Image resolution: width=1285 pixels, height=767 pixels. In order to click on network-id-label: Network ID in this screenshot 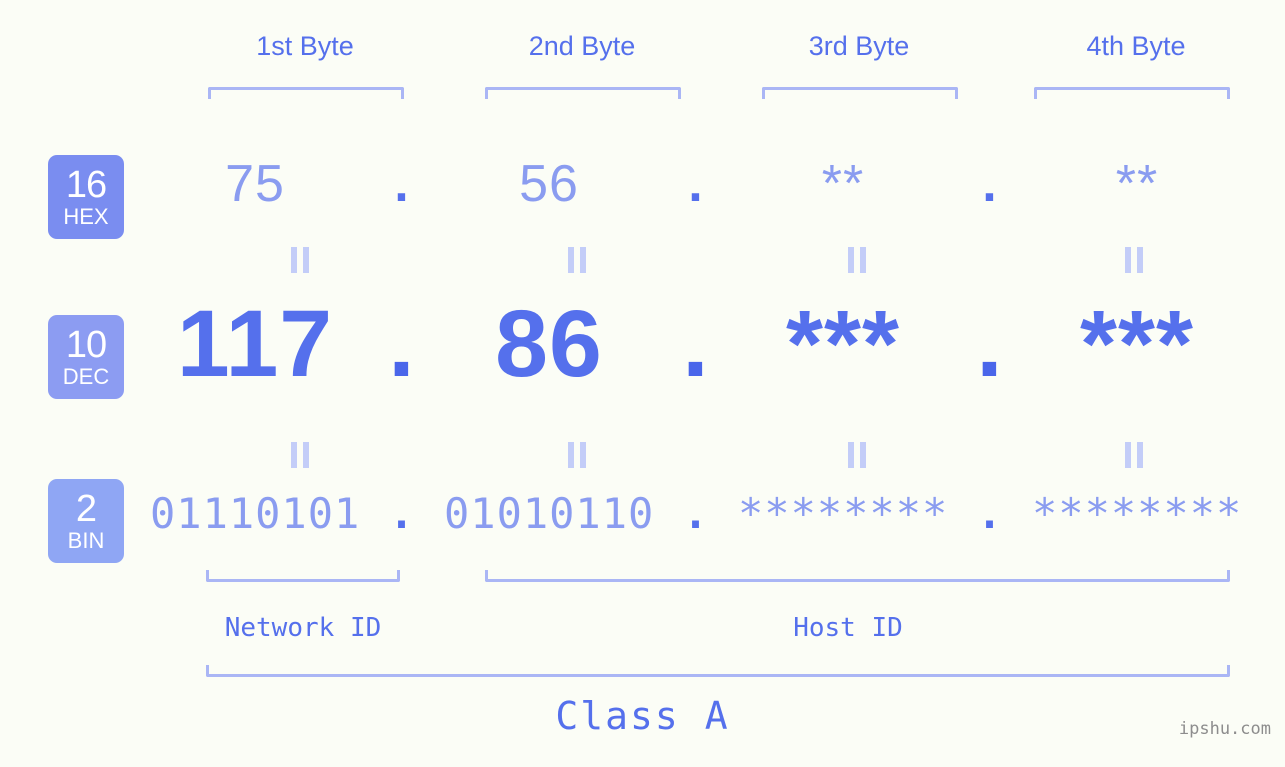, I will do `click(303, 628)`.